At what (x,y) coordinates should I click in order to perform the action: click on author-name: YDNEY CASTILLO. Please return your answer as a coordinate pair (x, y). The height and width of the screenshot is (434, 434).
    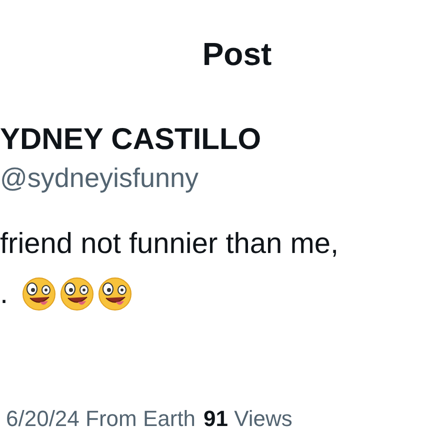
    Looking at the image, I should click on (131, 140).